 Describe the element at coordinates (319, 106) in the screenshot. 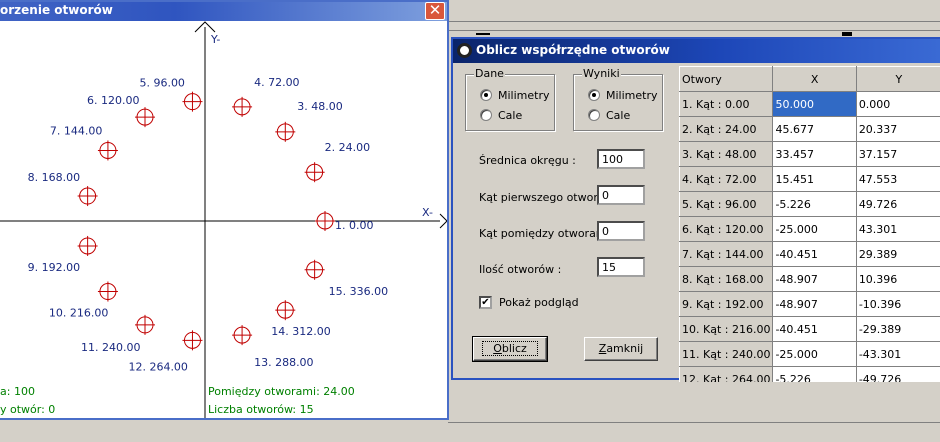

I see `hole-label: 3. 48.00` at that location.